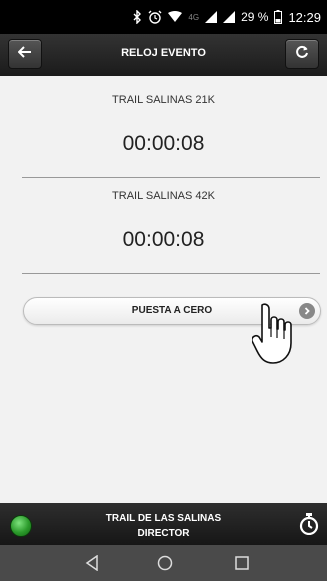 The image size is (327, 581). What do you see at coordinates (163, 221) in the screenshot?
I see `race-clock-42k: TRAIL SALINAS 42K 00:00:08` at bounding box center [163, 221].